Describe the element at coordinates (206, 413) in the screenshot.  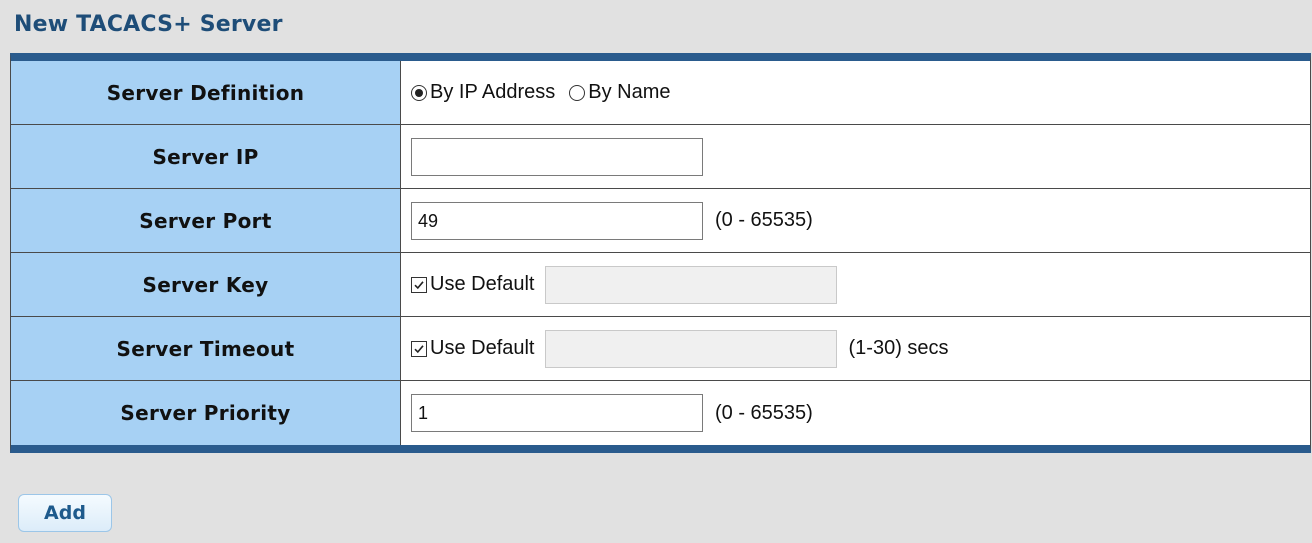
I see `server-priority-label: Server Priority` at that location.